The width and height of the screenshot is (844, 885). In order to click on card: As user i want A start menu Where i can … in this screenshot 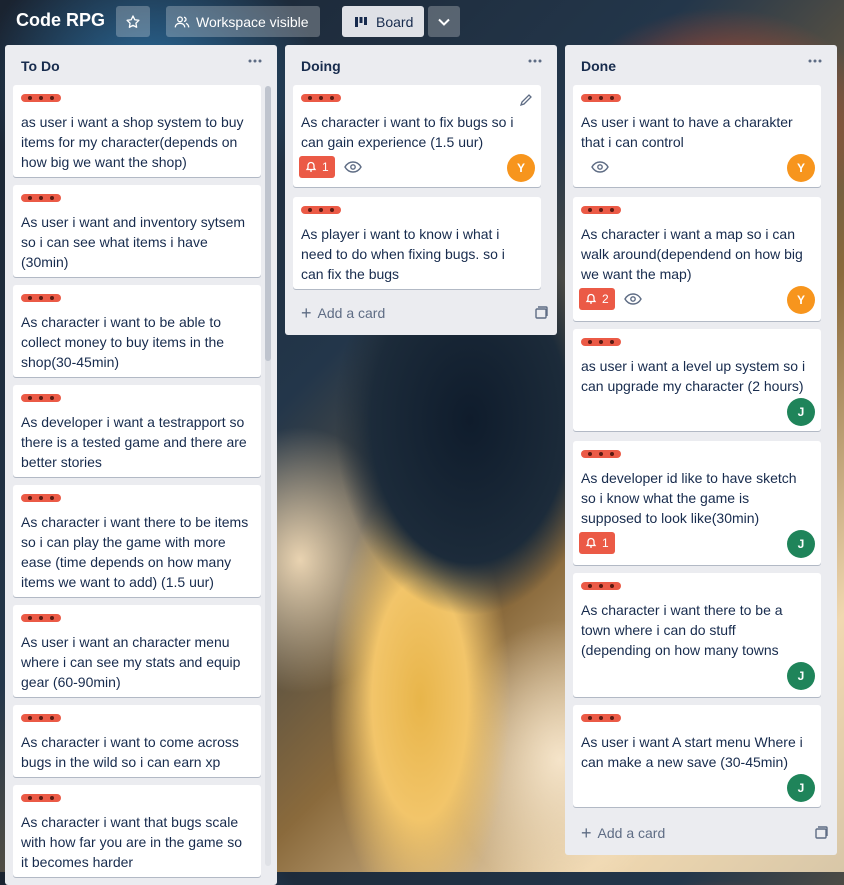, I will do `click(697, 756)`.